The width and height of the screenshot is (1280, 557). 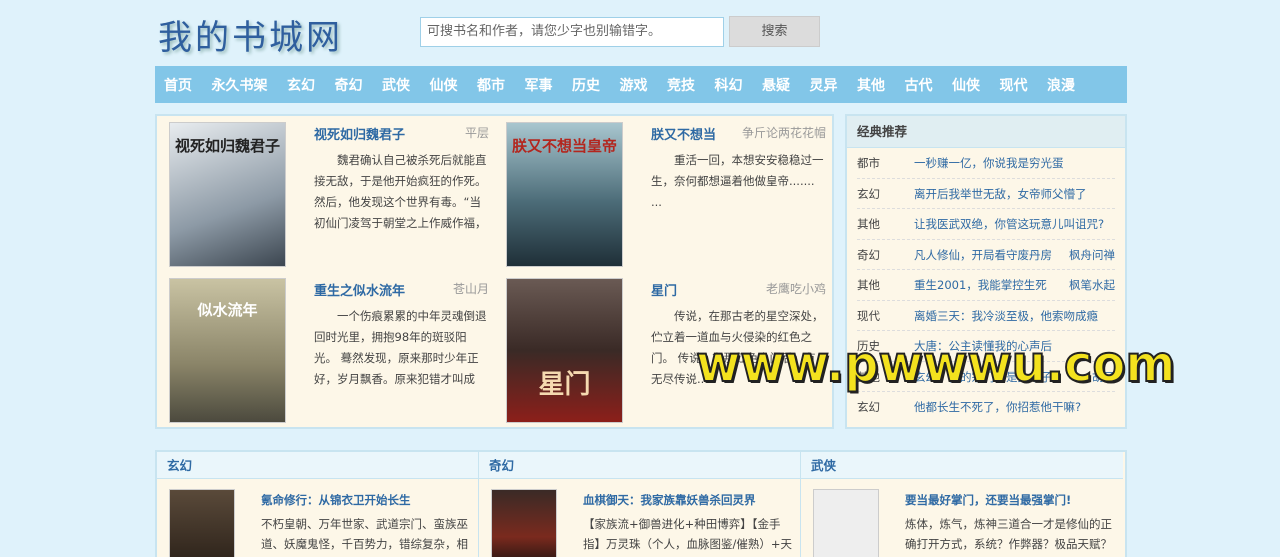 I want to click on search-input: 可搜书名和作者，请您少字也别输错字。, so click(x=572, y=32).